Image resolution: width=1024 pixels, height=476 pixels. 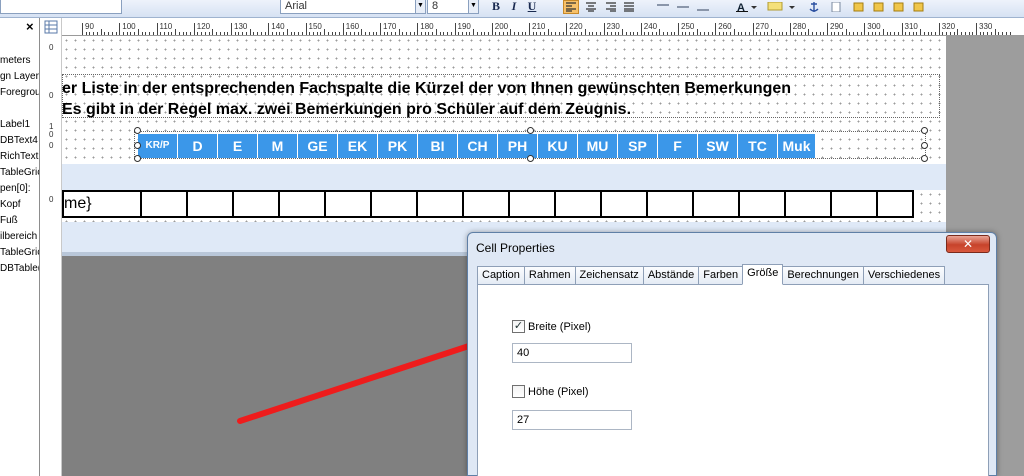 What do you see at coordinates (598, 146) in the screenshot?
I see `subject-cell: MU` at bounding box center [598, 146].